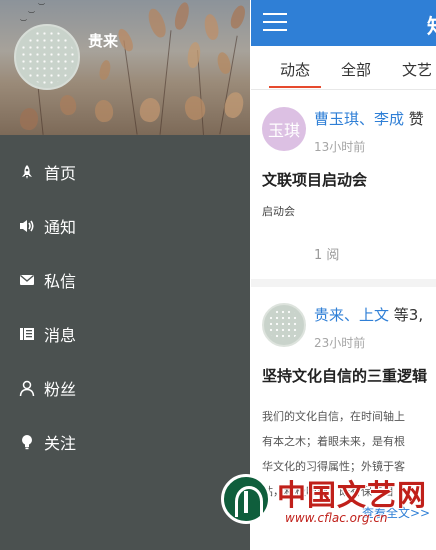 The image size is (436, 550). I want to click on site-watermark: 中国文艺网 www.cflac.org.cn, so click(328, 506).